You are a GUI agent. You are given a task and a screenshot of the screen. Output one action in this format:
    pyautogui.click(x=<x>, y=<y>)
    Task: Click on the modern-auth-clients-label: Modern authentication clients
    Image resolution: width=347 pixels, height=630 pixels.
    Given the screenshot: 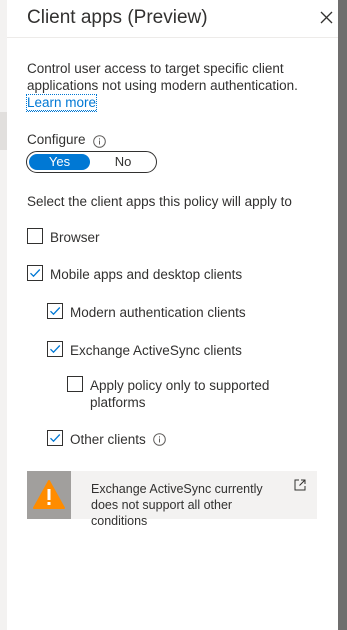 What is the action you would take?
    pyautogui.click(x=158, y=312)
    